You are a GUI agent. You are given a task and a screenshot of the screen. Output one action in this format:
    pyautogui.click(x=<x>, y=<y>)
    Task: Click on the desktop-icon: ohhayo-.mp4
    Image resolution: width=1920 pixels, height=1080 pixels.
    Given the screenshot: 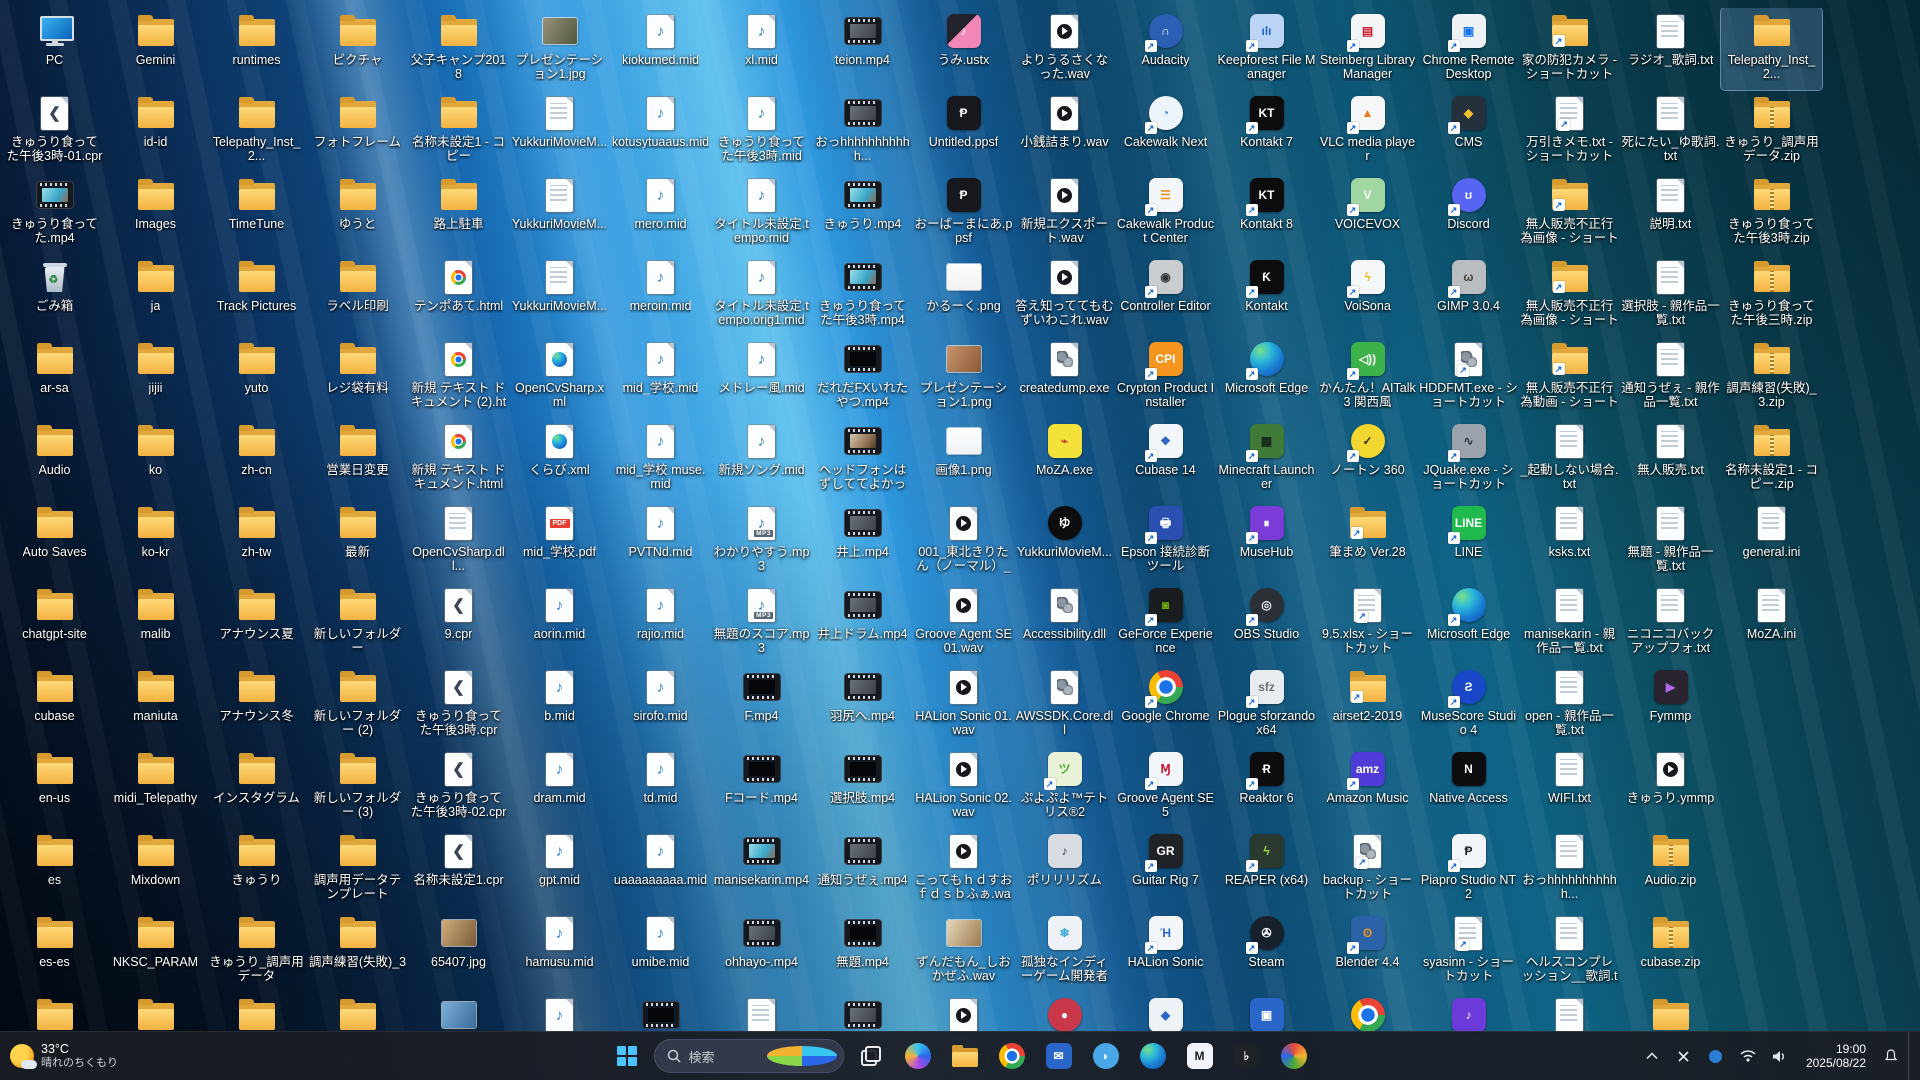 What is the action you would take?
    pyautogui.click(x=761, y=951)
    